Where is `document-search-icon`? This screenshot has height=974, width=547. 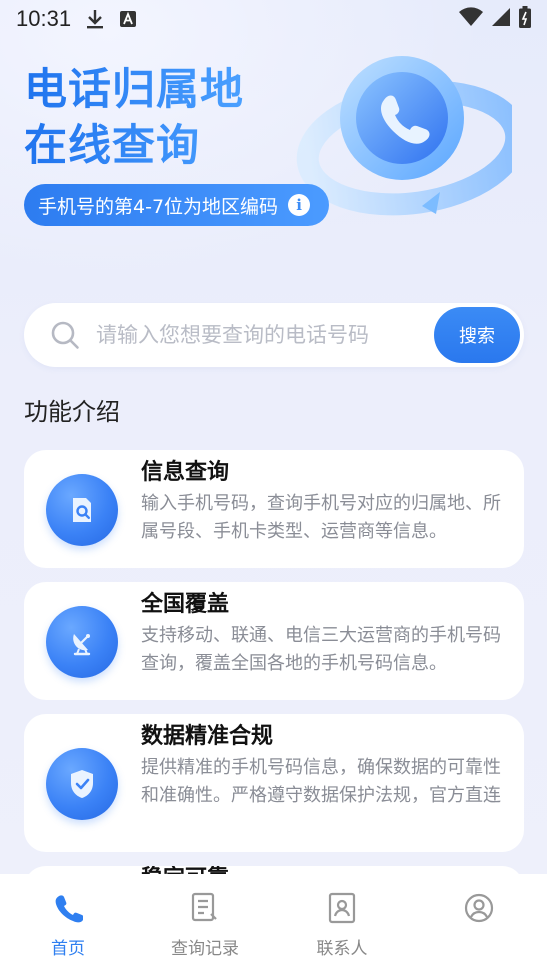
document-search-icon is located at coordinates (82, 510).